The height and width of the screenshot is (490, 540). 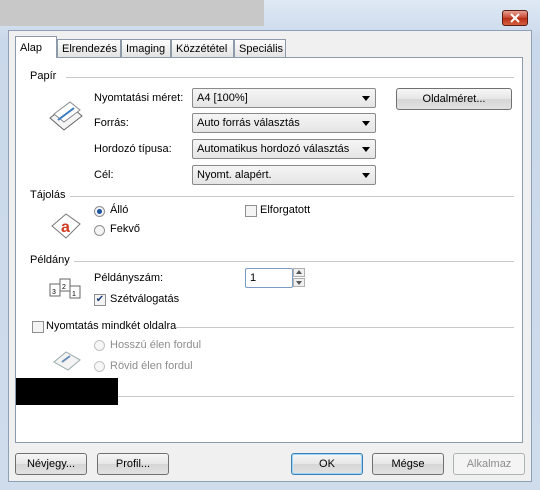 I want to click on paper-tray-icon, so click(x=66, y=116).